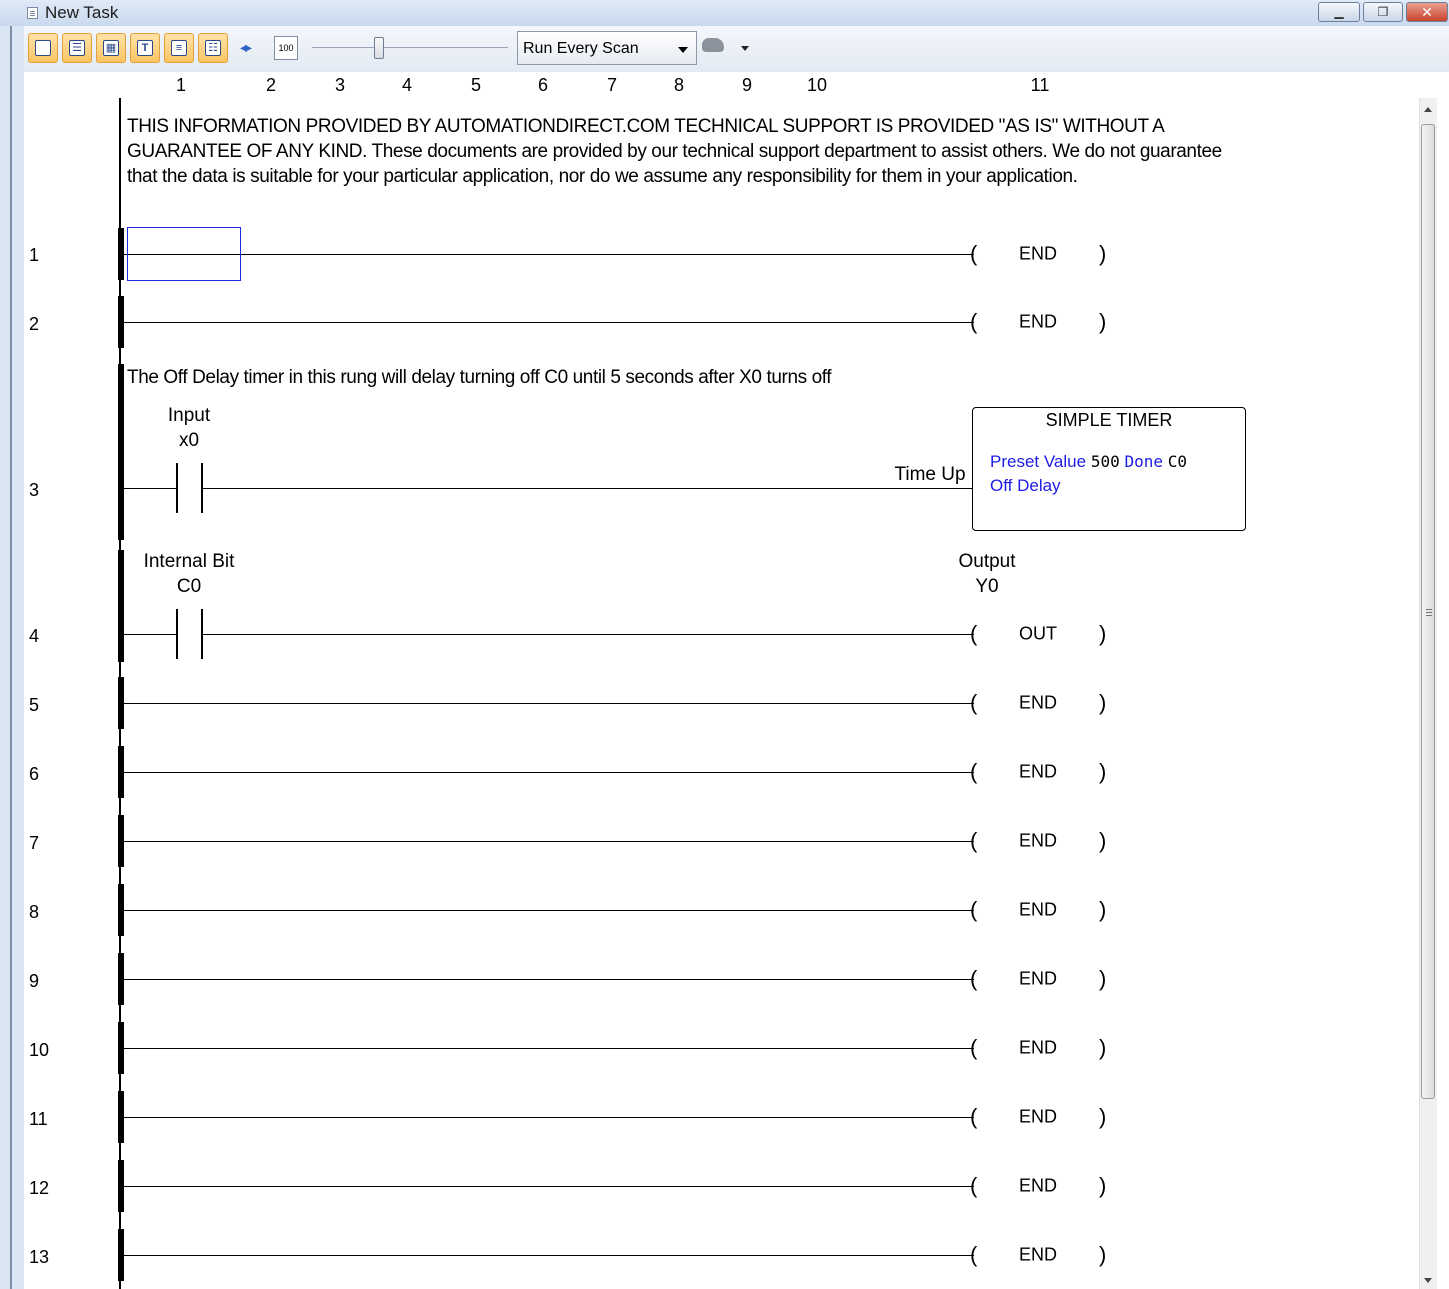 The image size is (1449, 1289). Describe the element at coordinates (34, 912) in the screenshot. I see `rung-number: 8` at that location.